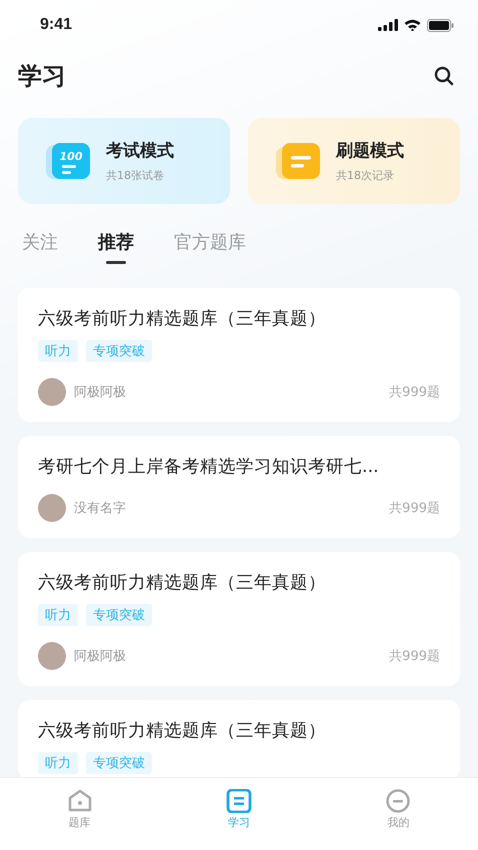 The width and height of the screenshot is (478, 850). Describe the element at coordinates (135, 175) in the screenshot. I see `mode-subtitle: 共18张试卷` at that location.